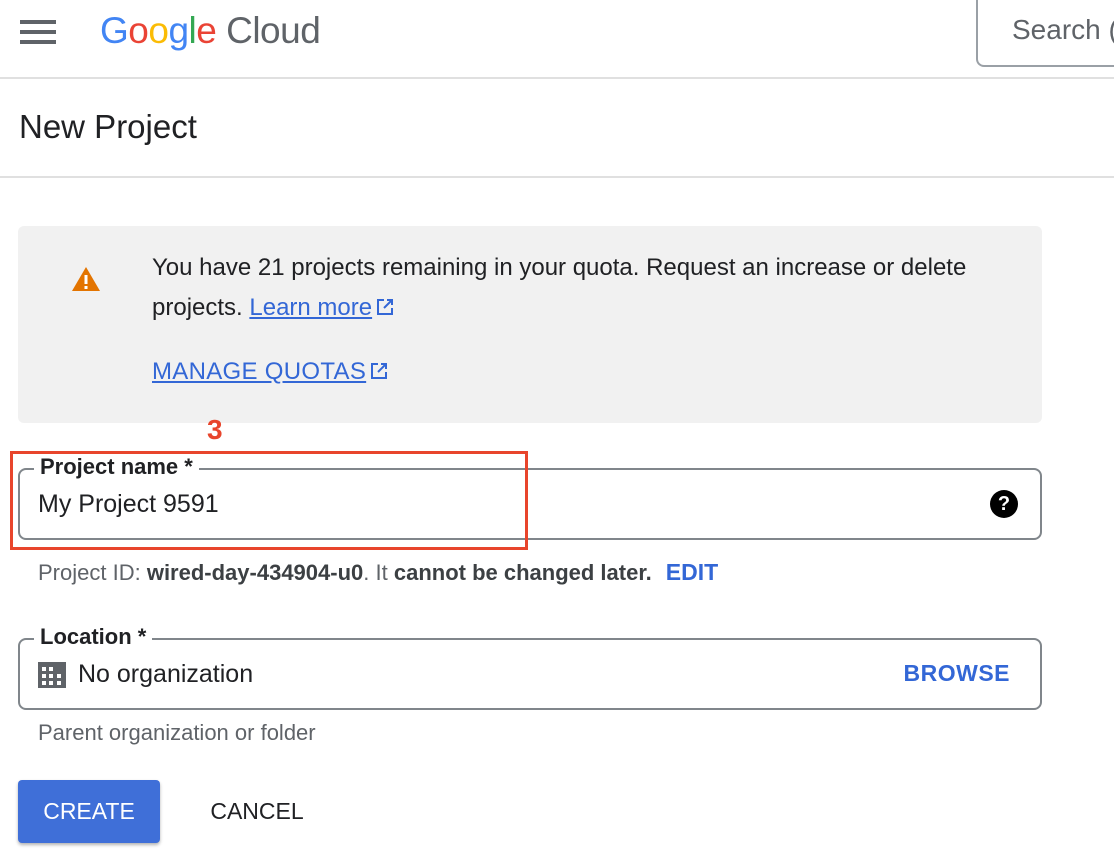  Describe the element at coordinates (177, 732) in the screenshot. I see `location-hint: Parent organization or folder` at that location.